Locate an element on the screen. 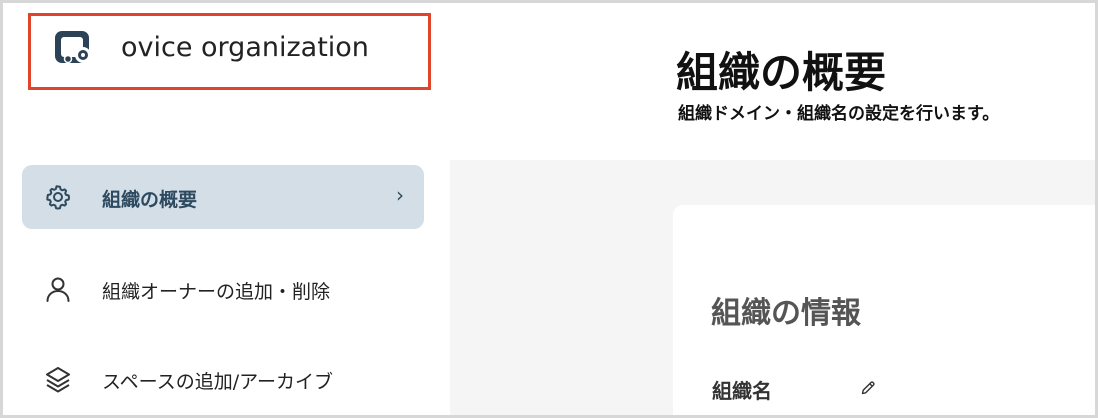  sidebar-item-label: 組織オーナーの追加・削除 is located at coordinates (216, 292).